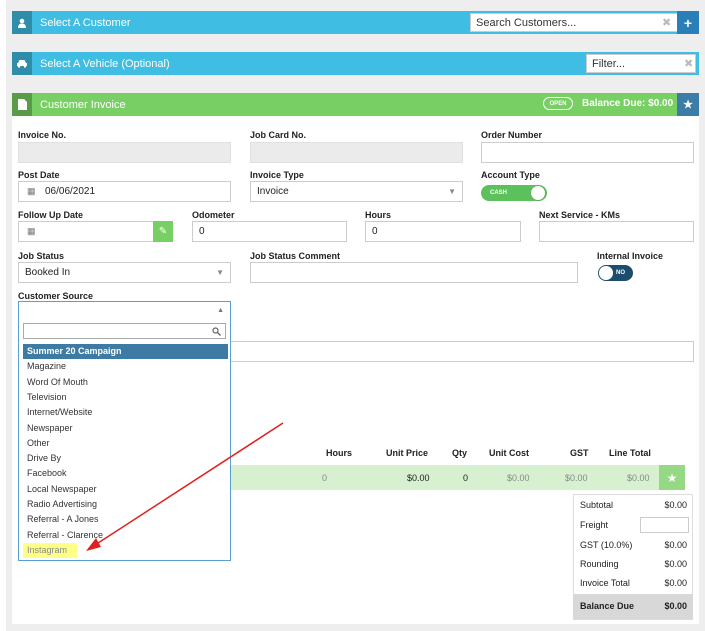 The image size is (705, 631). Describe the element at coordinates (185, 486) in the screenshot. I see `annotation-arrow` at that location.